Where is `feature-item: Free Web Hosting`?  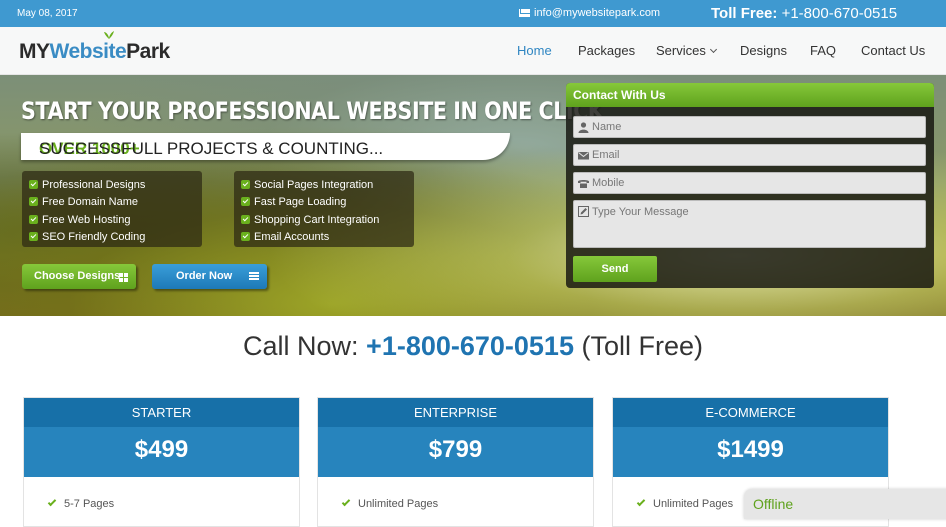
feature-item: Free Web Hosting is located at coordinates (112, 220).